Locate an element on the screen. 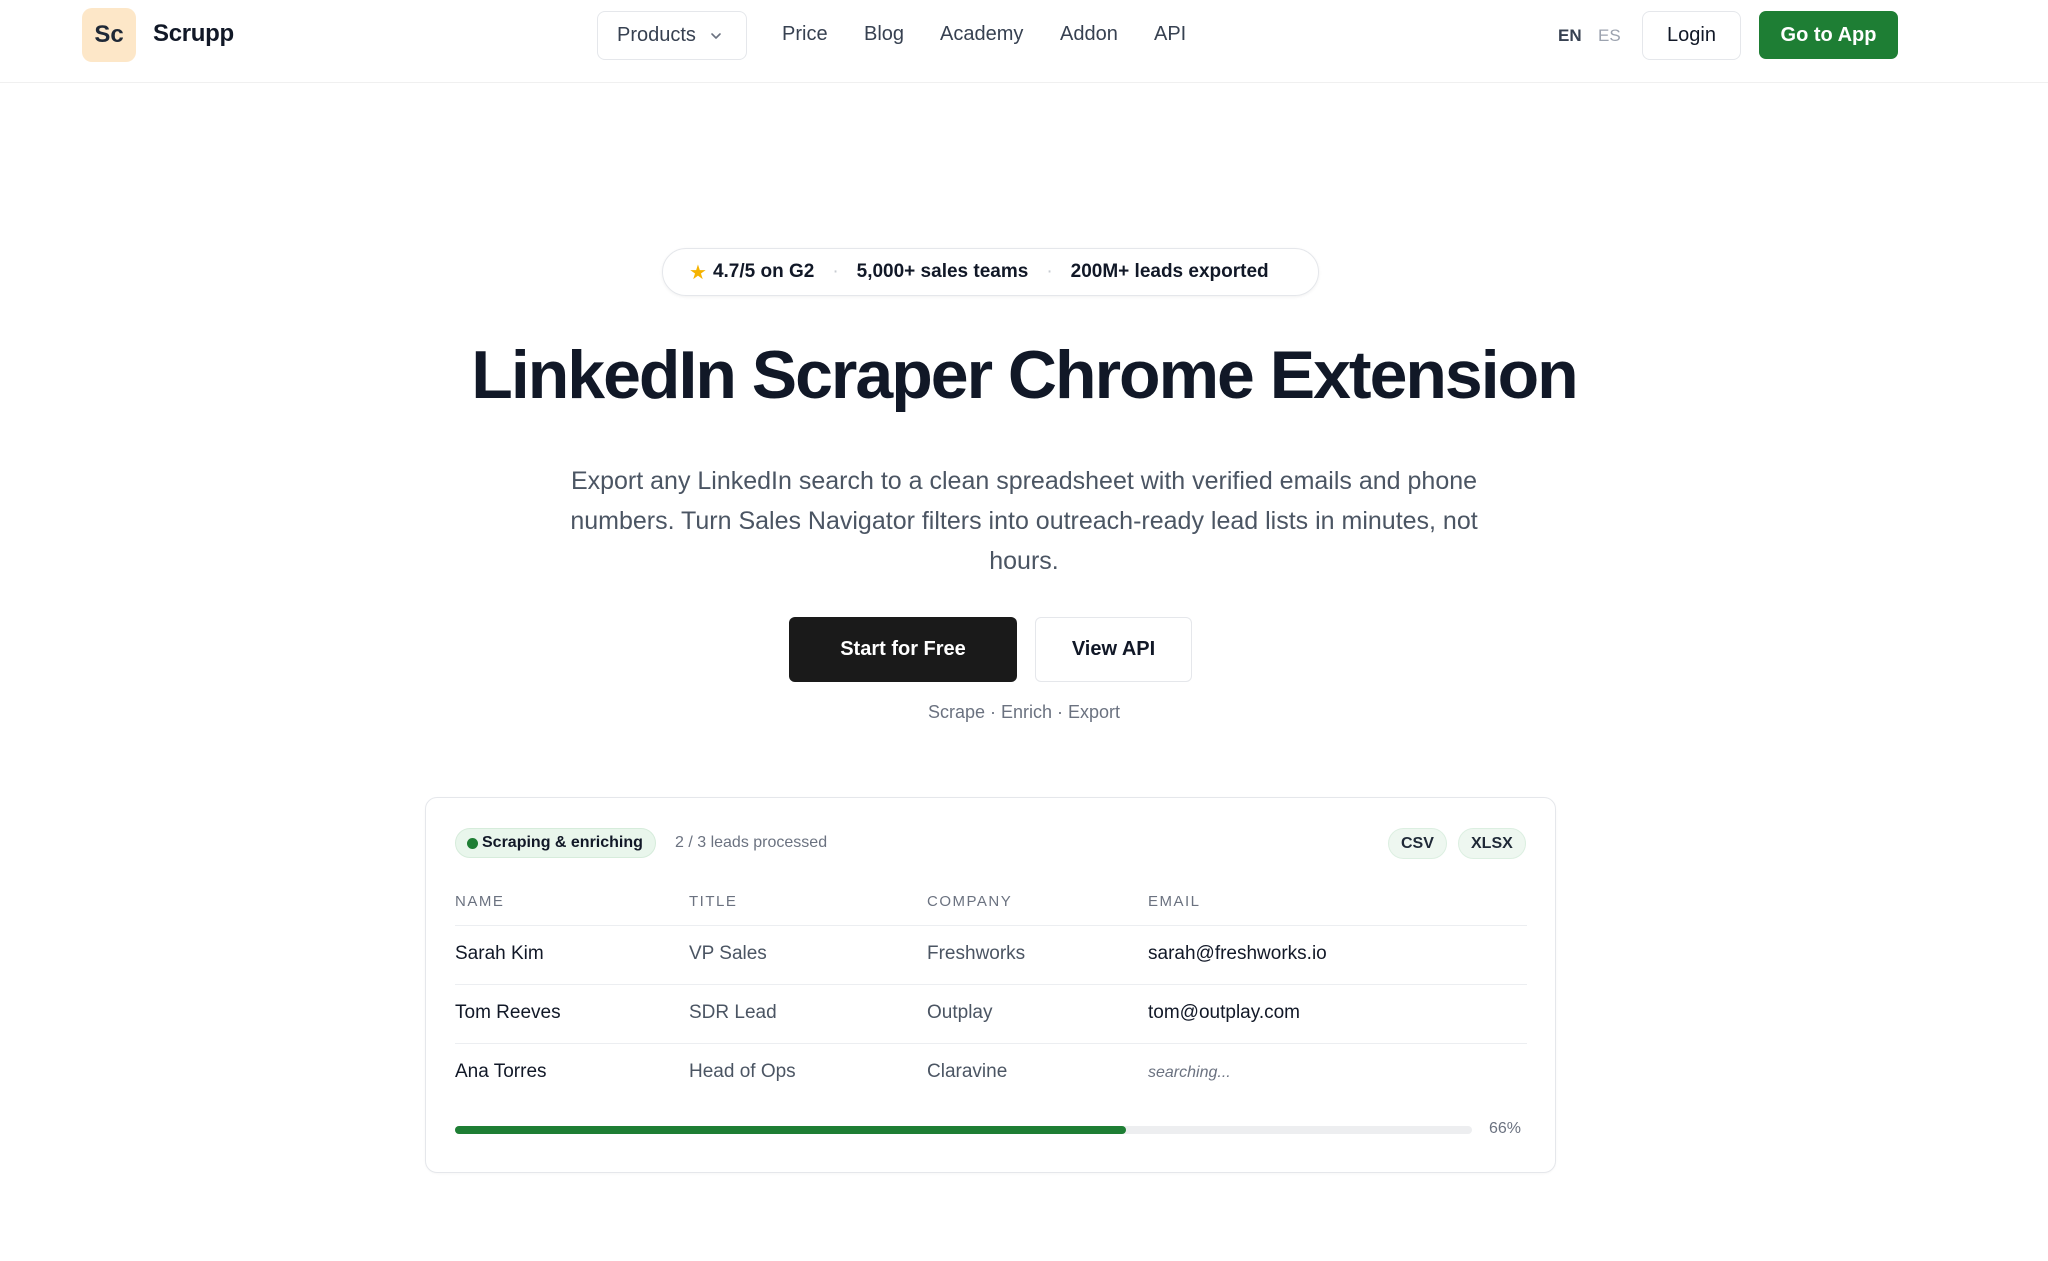 This screenshot has height=1261, width=2048. go-to-app-button: Go to App is located at coordinates (1828, 35).